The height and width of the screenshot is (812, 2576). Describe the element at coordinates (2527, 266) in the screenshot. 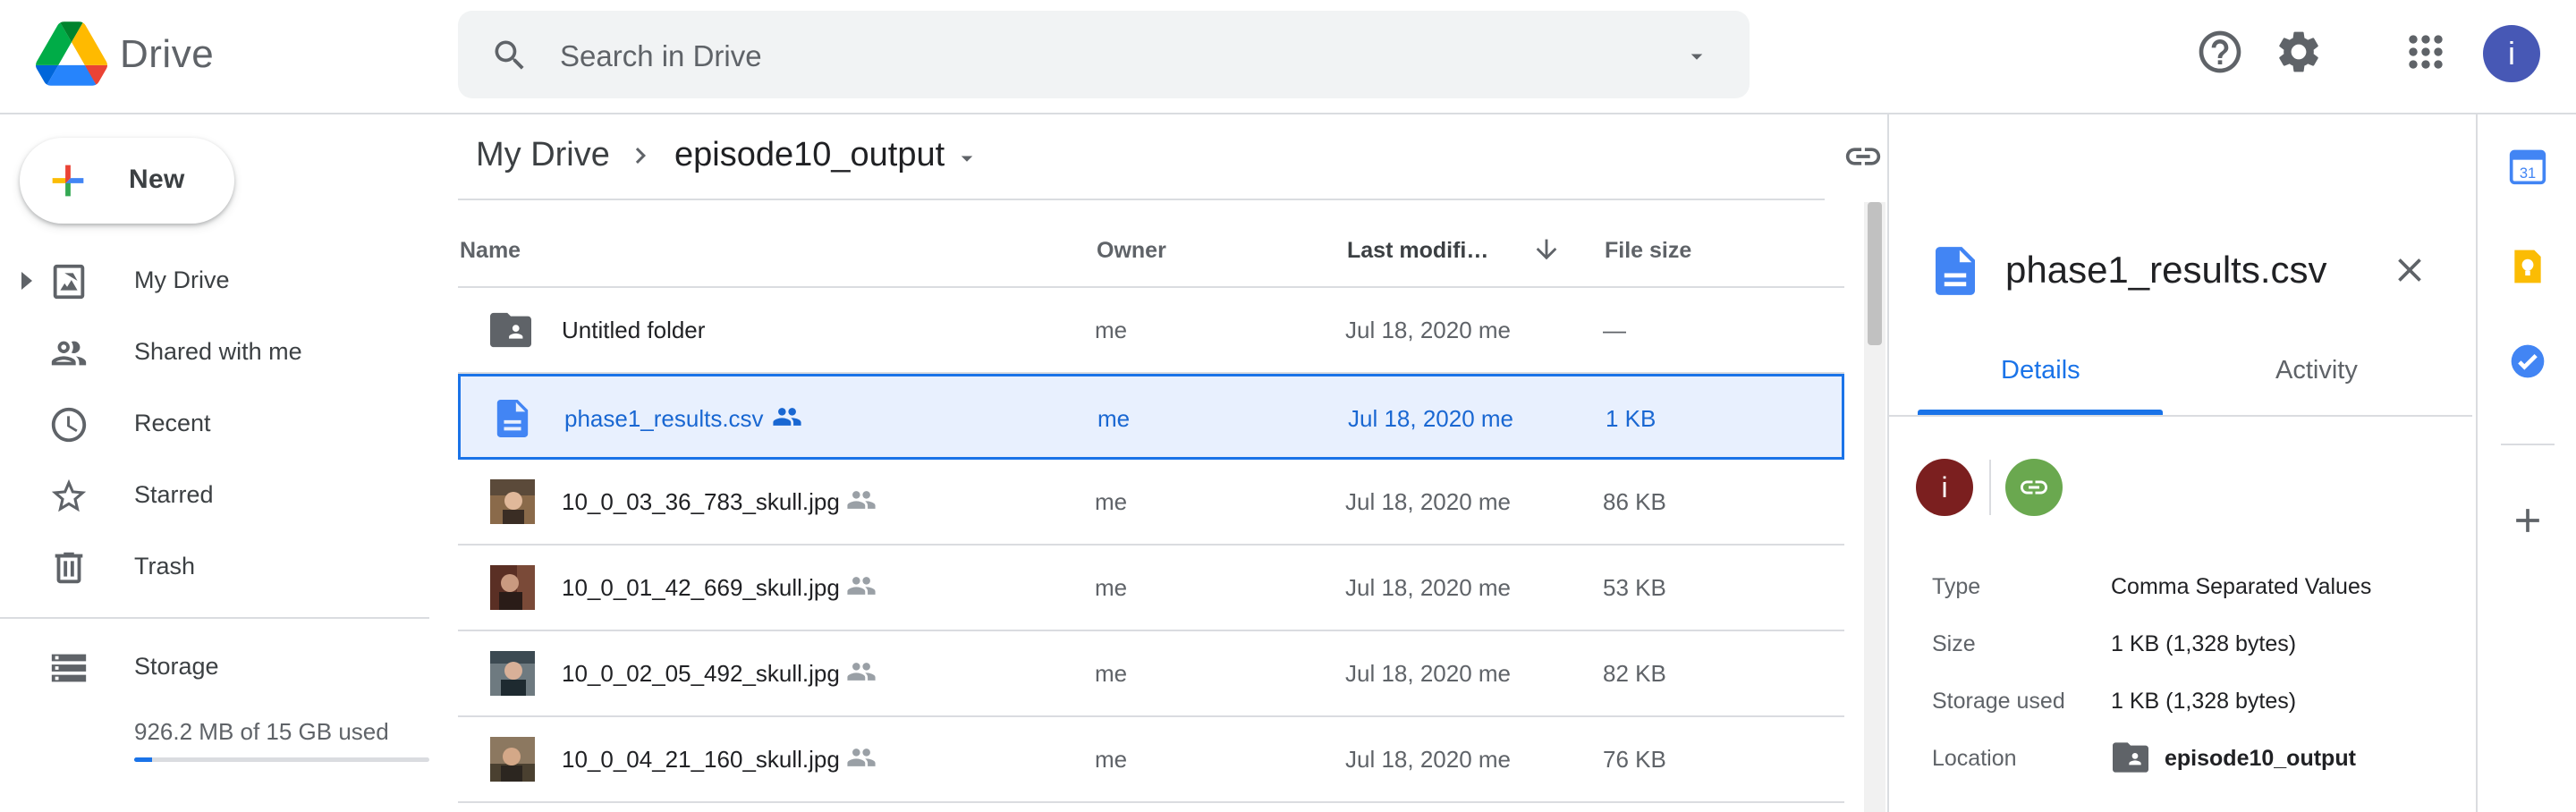

I see `keep-icon` at that location.